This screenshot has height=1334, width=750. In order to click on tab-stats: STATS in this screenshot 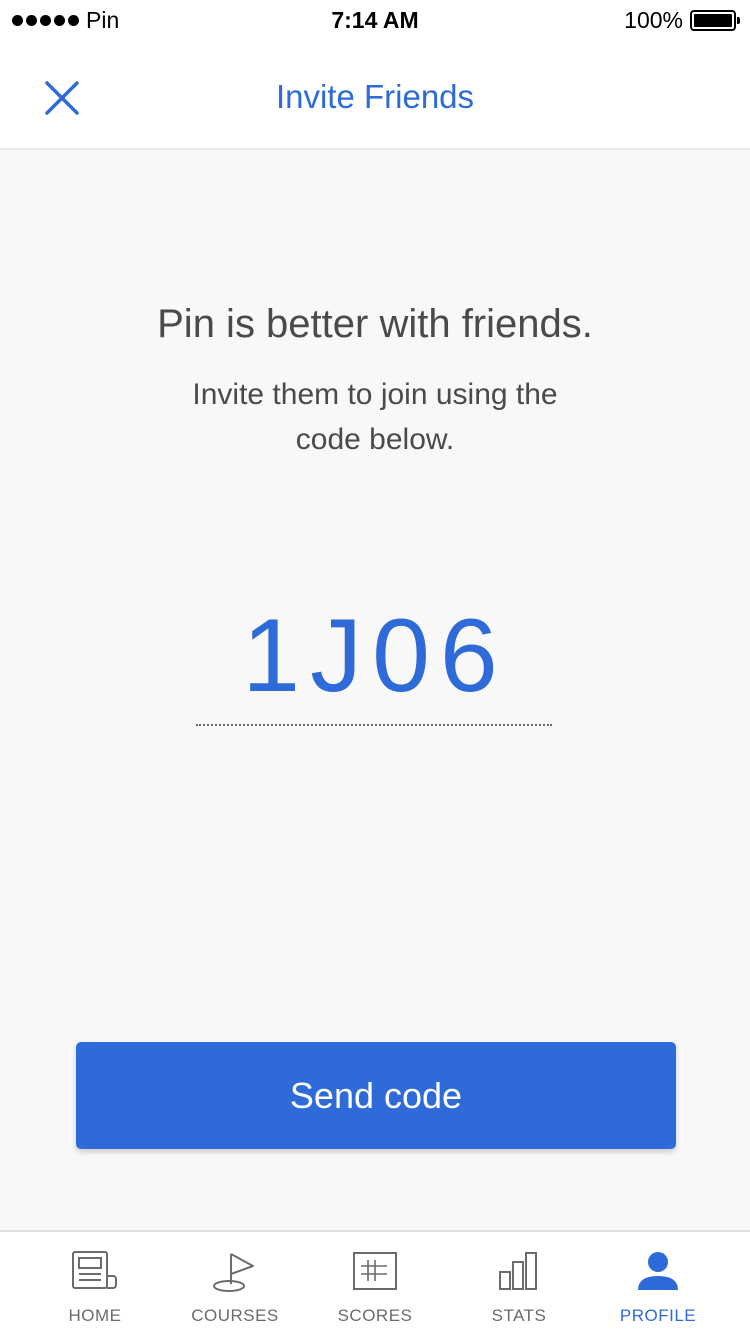, I will do `click(519, 1283)`.